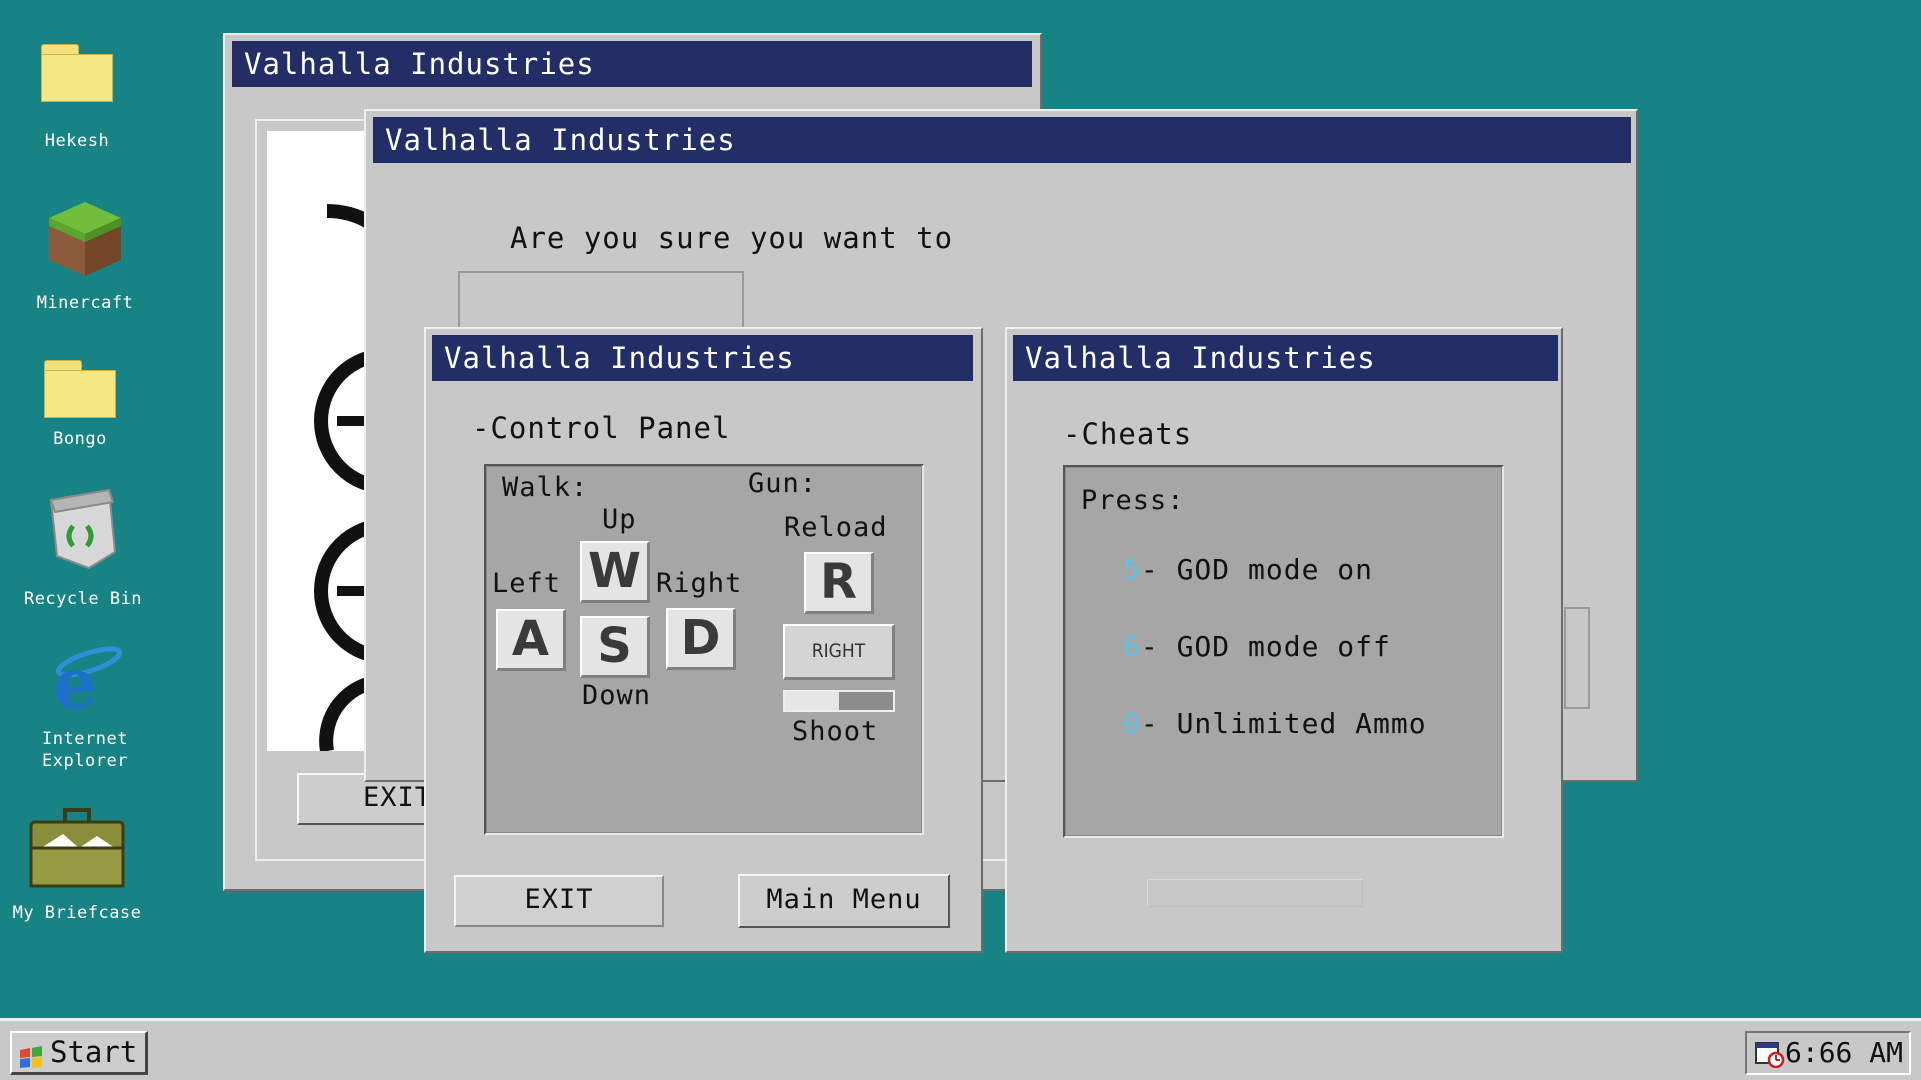 The height and width of the screenshot is (1080, 1921). Describe the element at coordinates (85, 750) in the screenshot. I see `desktop-icon-label: Internet Explorer` at that location.